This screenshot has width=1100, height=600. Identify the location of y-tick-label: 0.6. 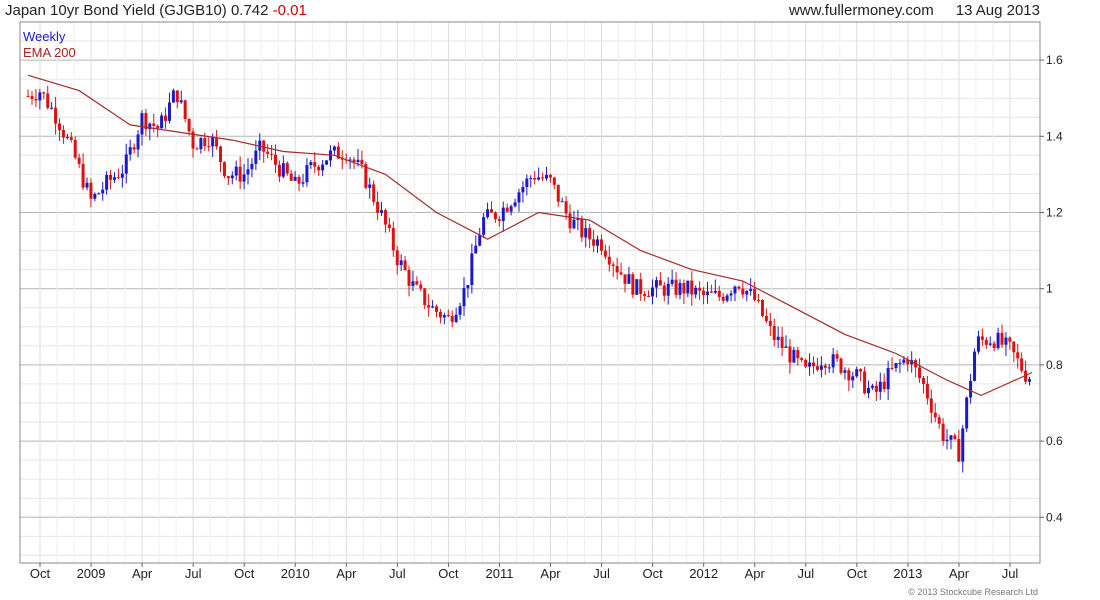
(1054, 441).